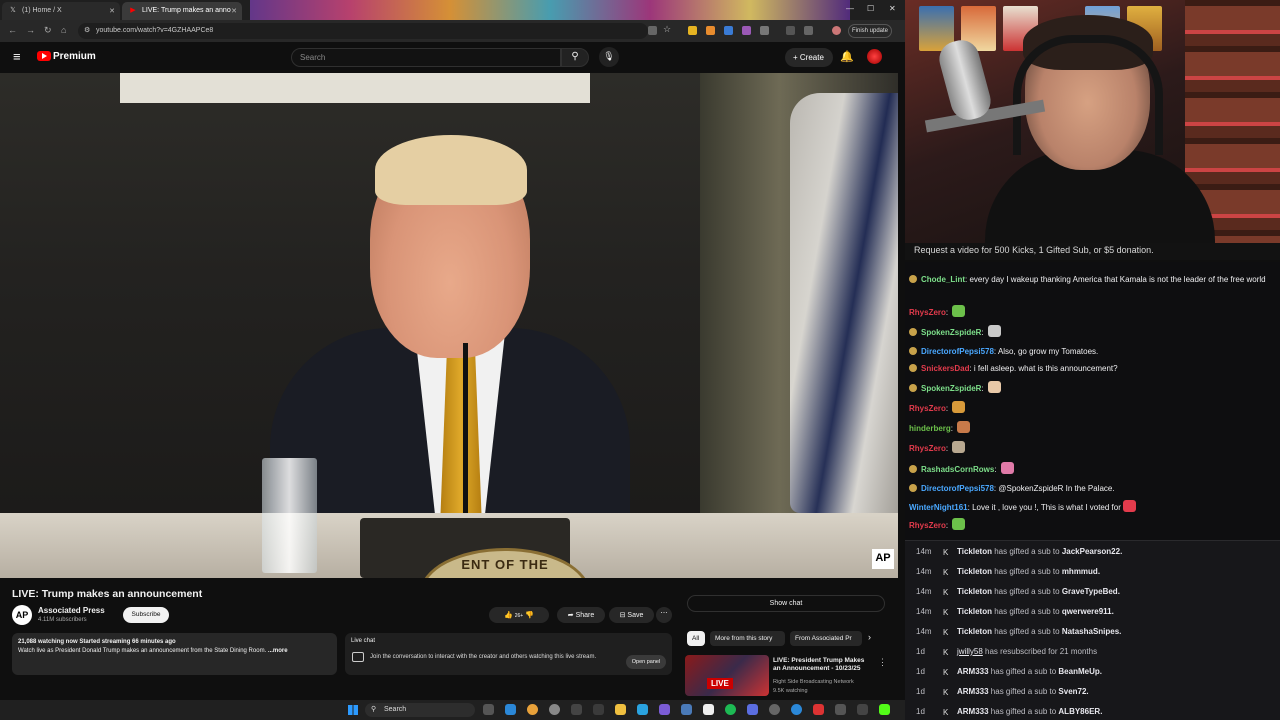 The width and height of the screenshot is (1280, 720). I want to click on event-target: mhmmud., so click(1081, 571).